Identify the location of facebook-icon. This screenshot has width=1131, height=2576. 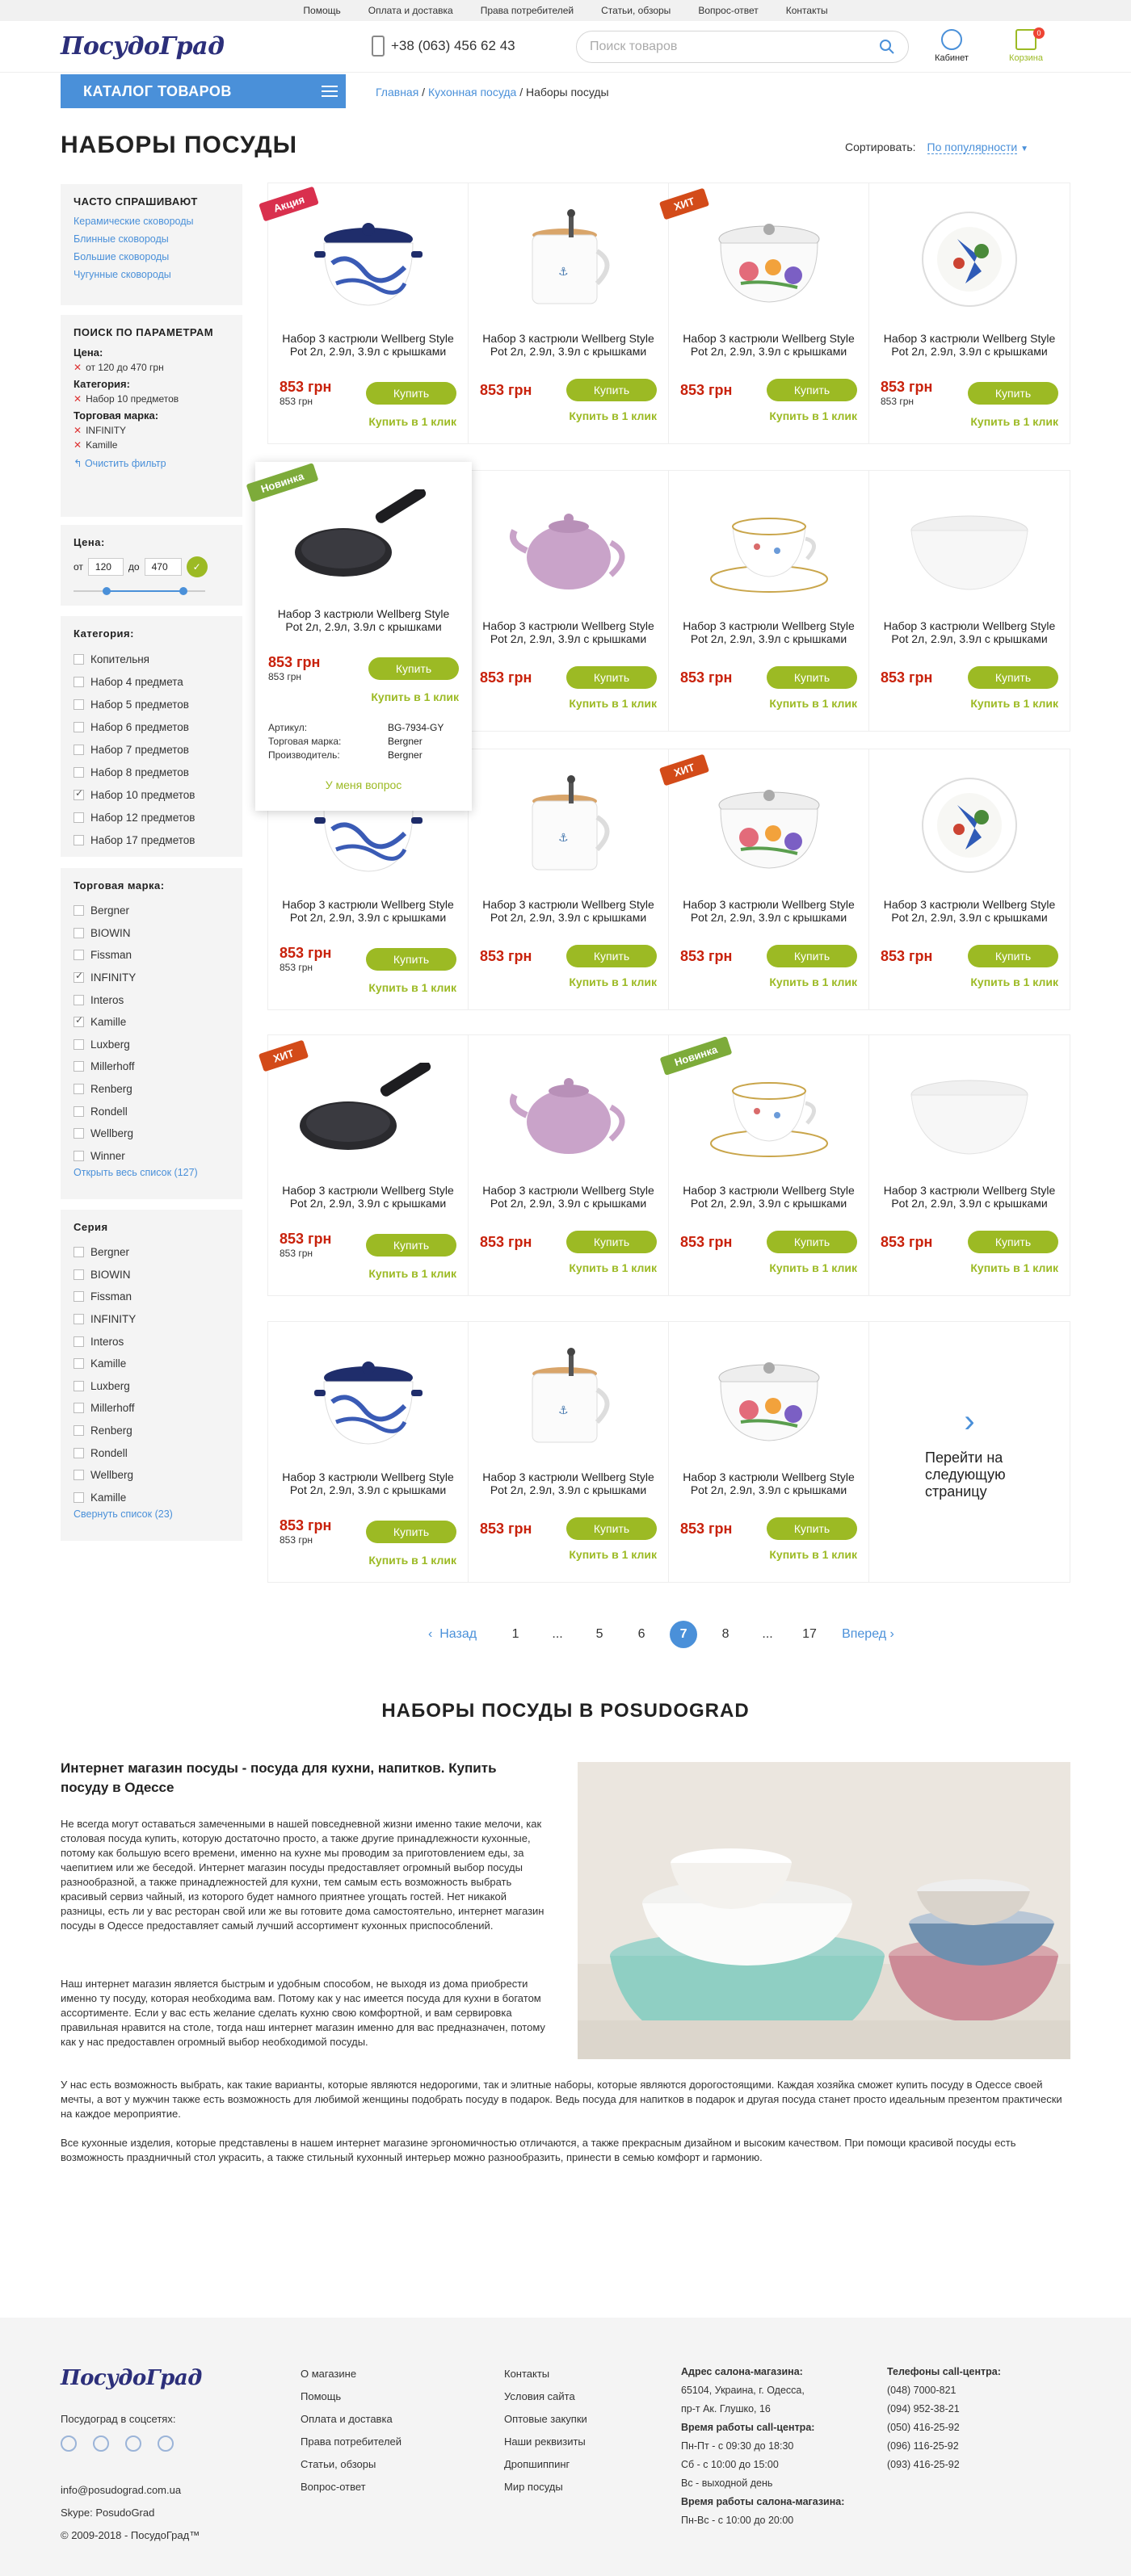
(69, 2443).